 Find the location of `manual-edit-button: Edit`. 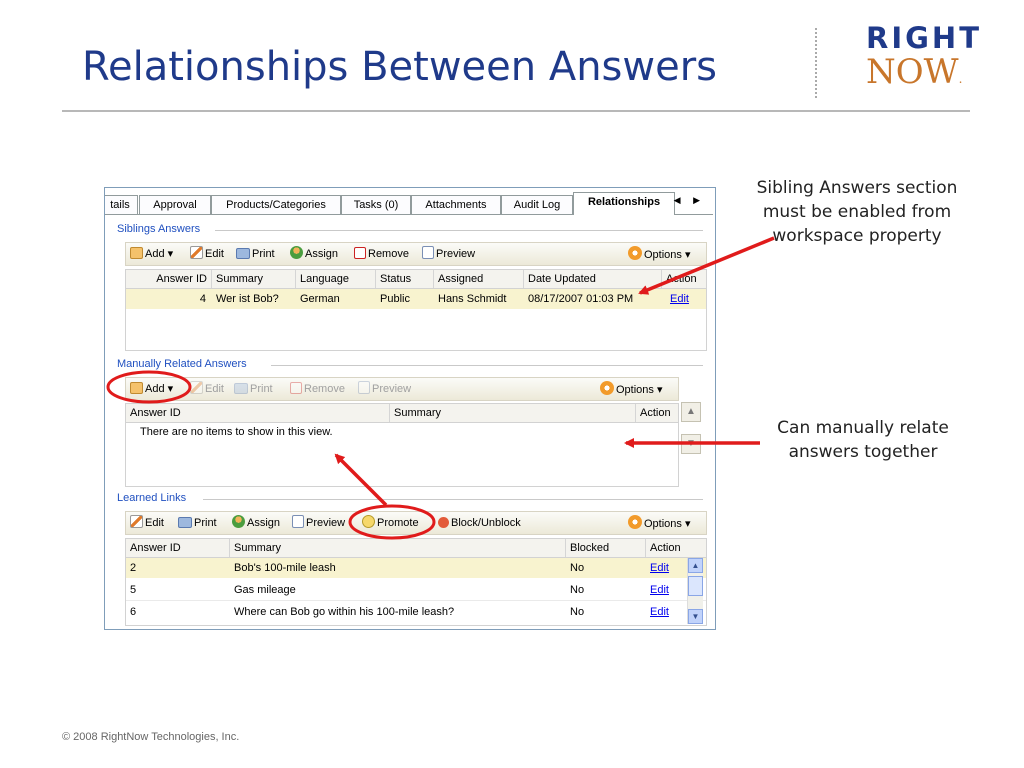

manual-edit-button: Edit is located at coordinates (207, 389).